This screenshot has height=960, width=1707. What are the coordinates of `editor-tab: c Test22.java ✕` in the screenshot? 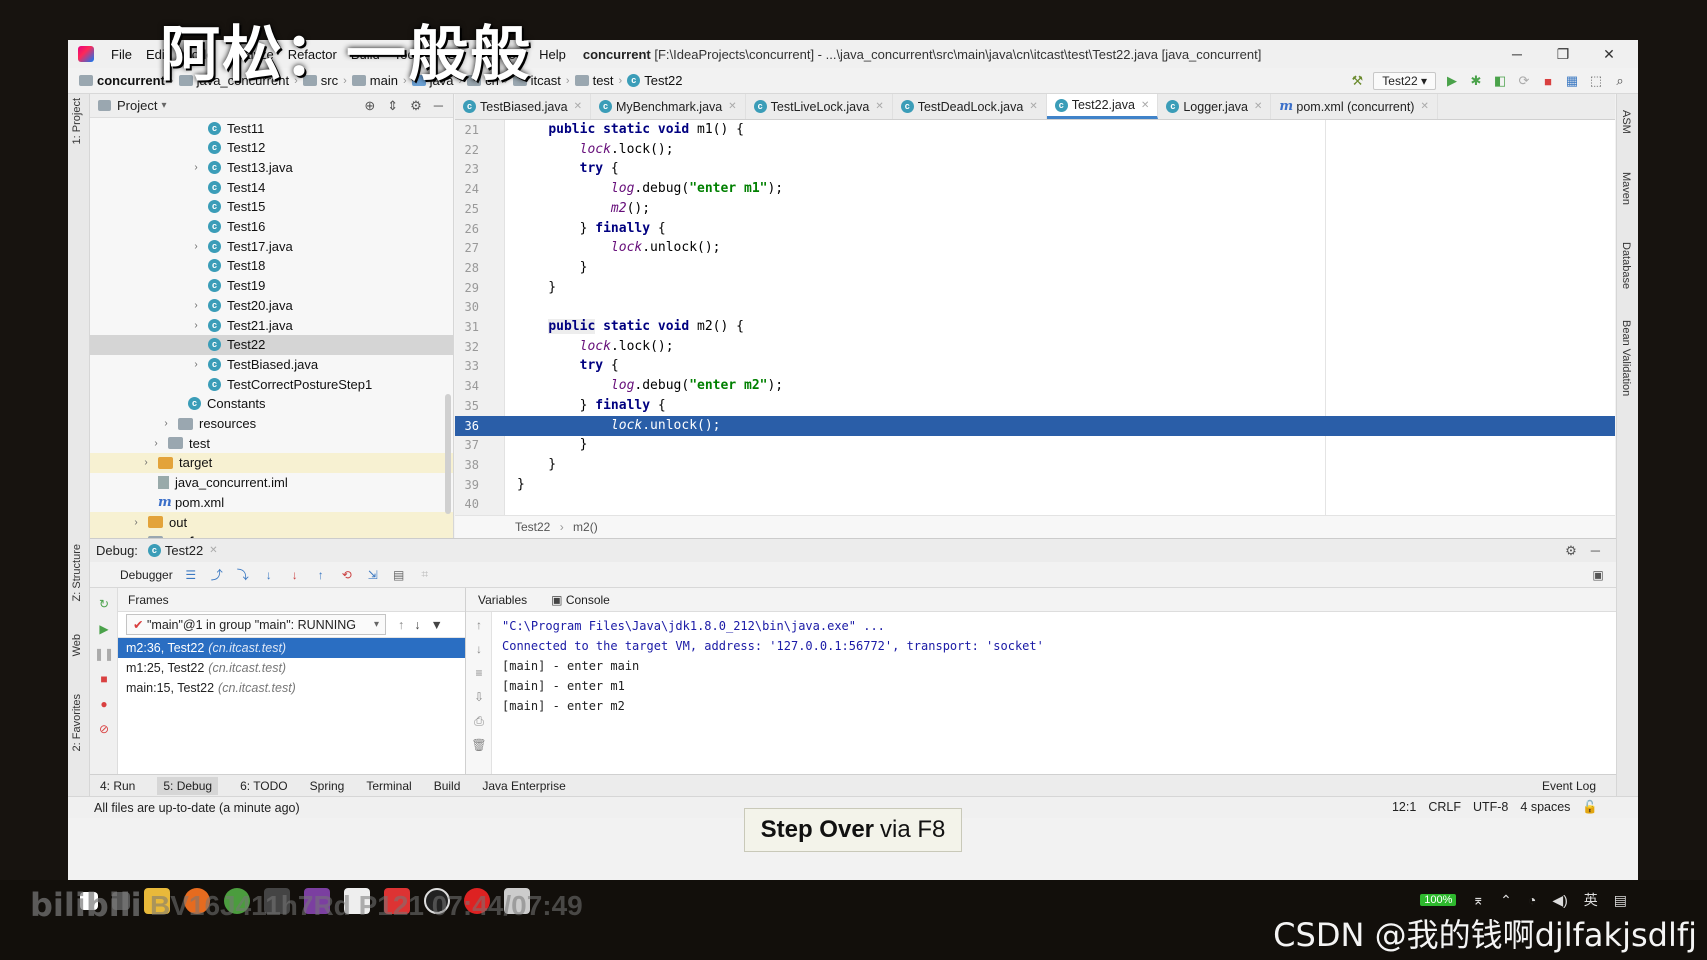 It's located at (1102, 106).